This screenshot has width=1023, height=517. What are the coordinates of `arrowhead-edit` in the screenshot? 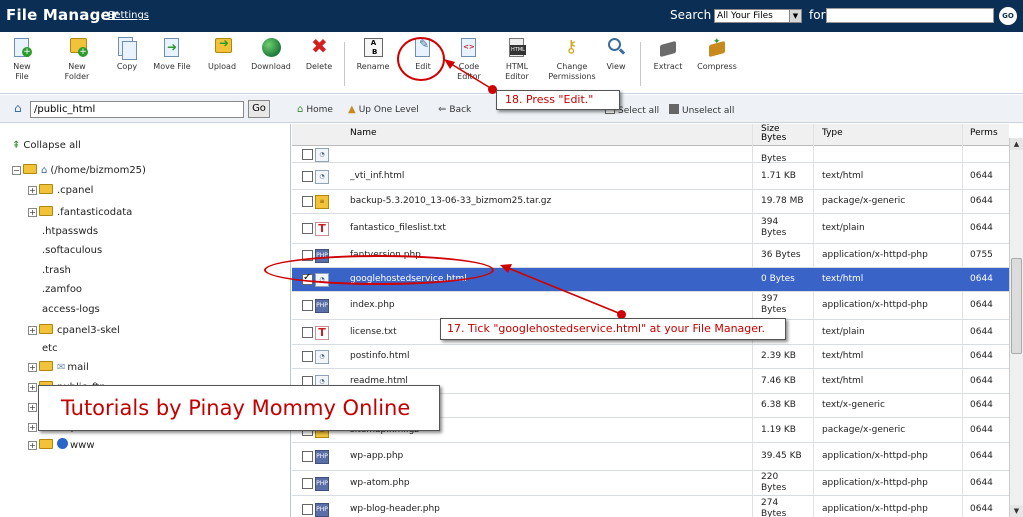 It's located at (449, 64).